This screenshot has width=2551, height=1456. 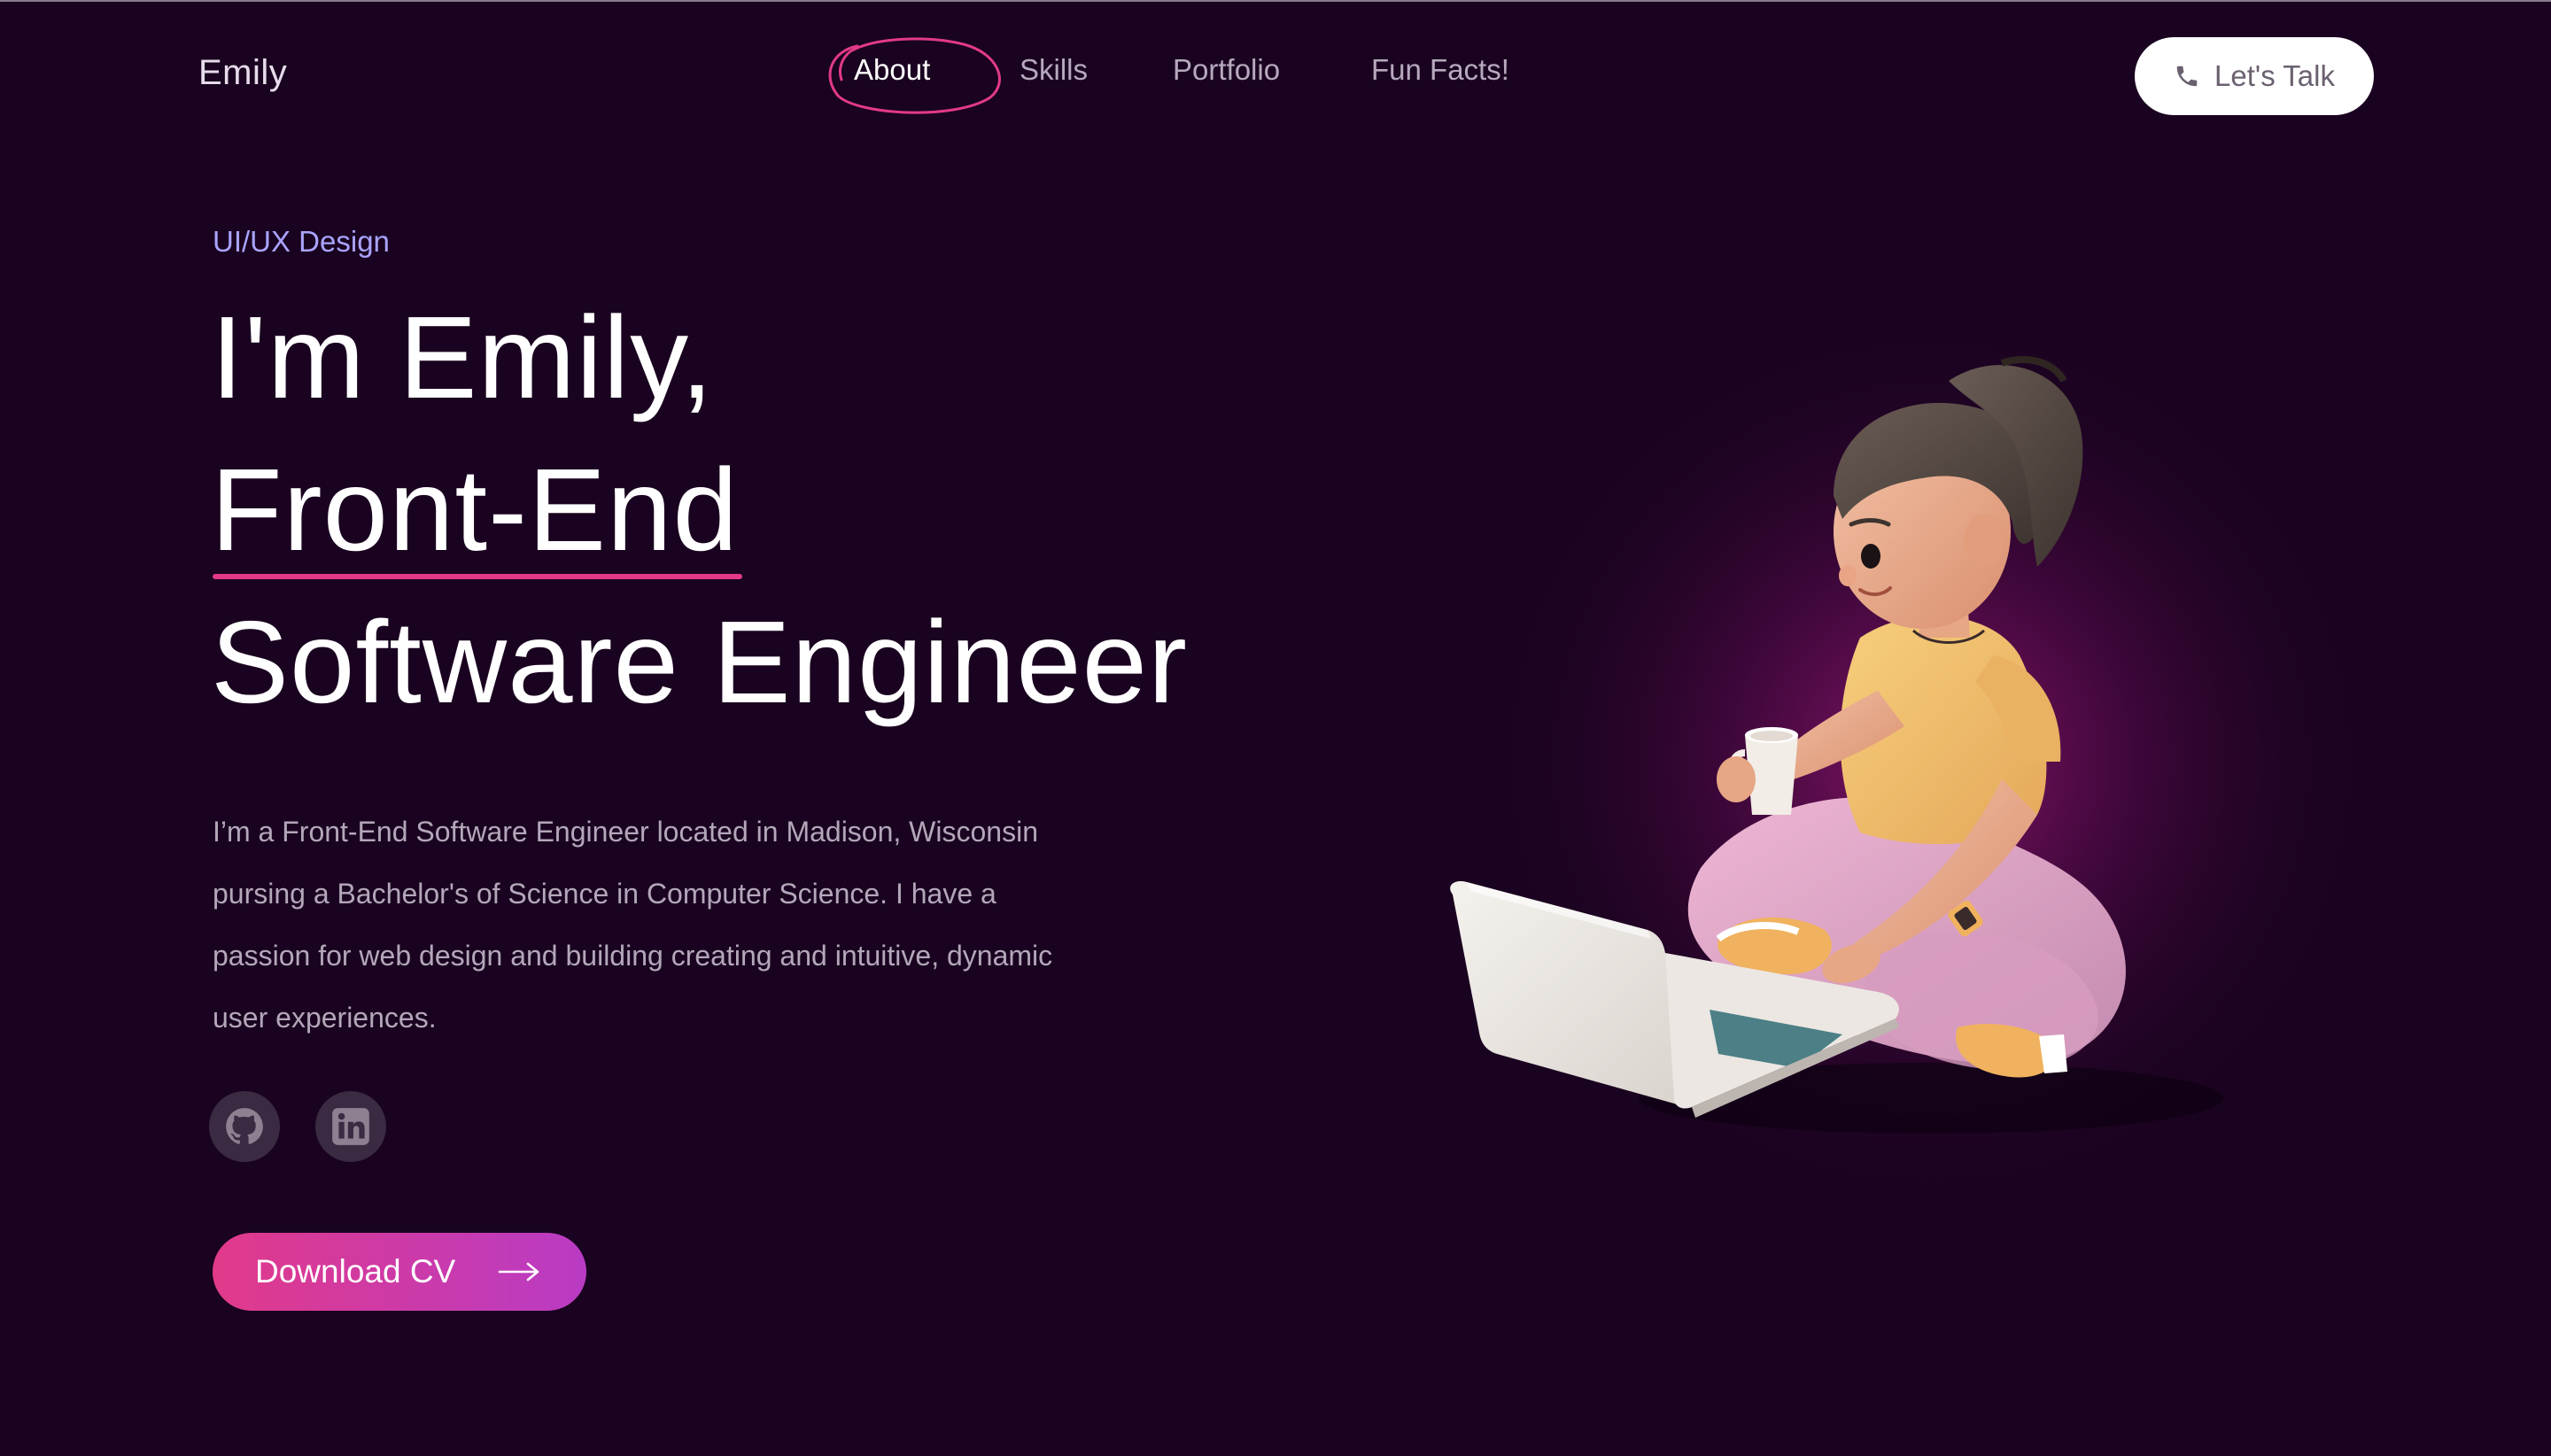 I want to click on download-cv-button: Download CV, so click(x=399, y=1272).